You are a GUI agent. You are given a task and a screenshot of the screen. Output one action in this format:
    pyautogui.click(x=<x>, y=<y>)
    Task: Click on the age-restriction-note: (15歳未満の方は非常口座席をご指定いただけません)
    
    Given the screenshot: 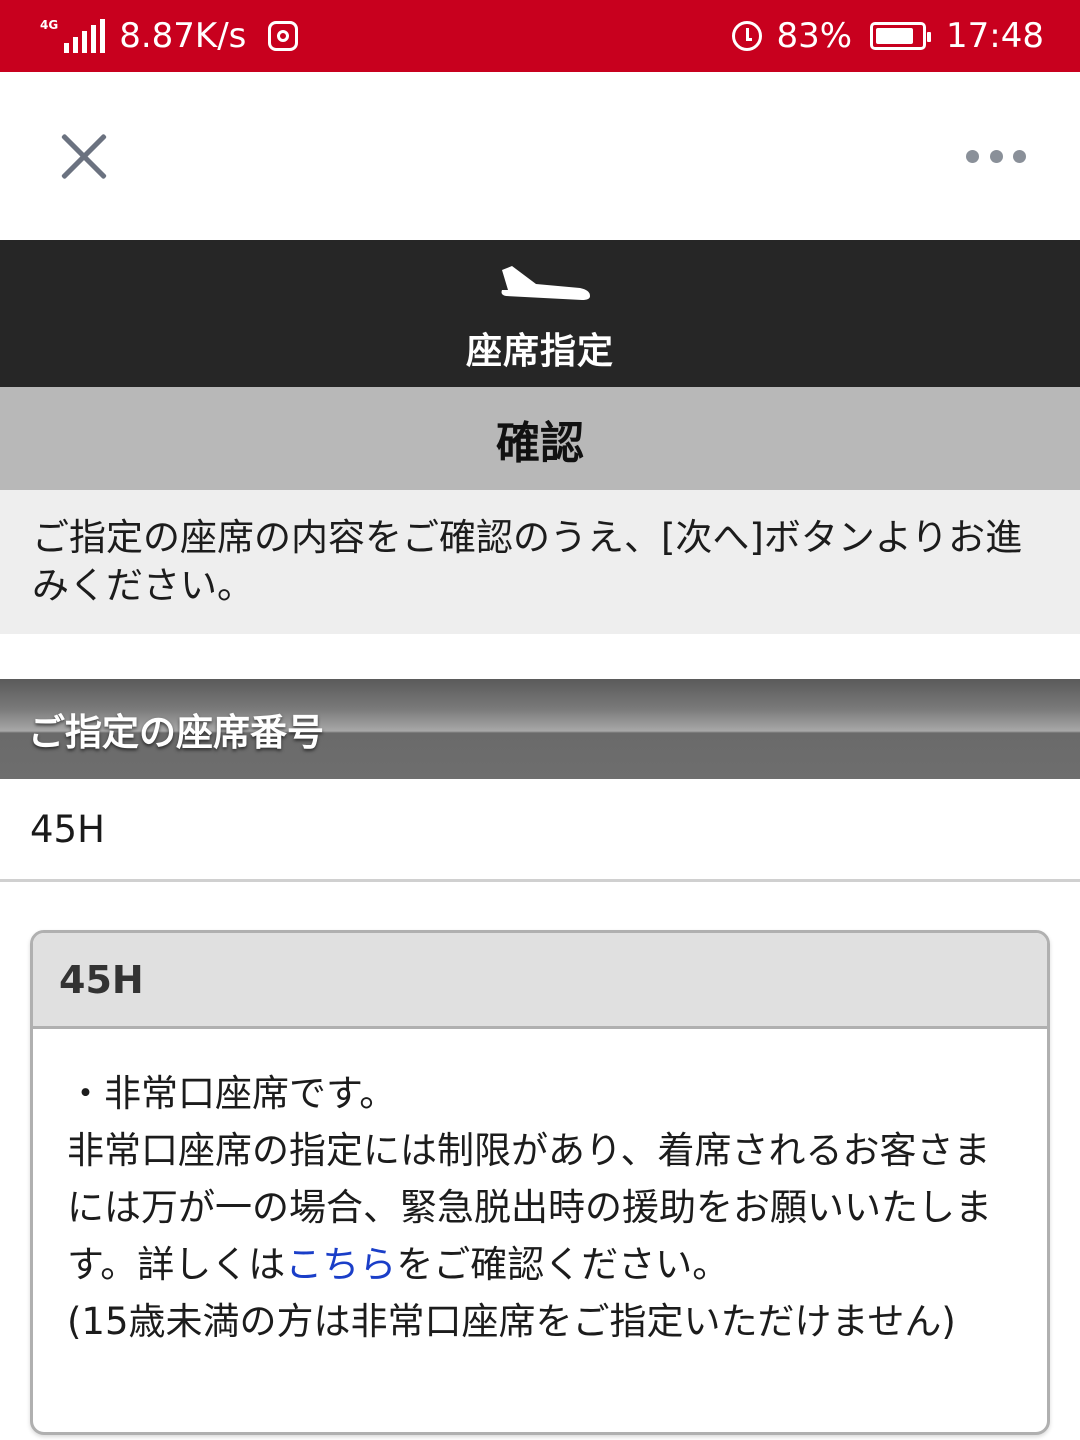 What is the action you would take?
    pyautogui.click(x=511, y=1321)
    